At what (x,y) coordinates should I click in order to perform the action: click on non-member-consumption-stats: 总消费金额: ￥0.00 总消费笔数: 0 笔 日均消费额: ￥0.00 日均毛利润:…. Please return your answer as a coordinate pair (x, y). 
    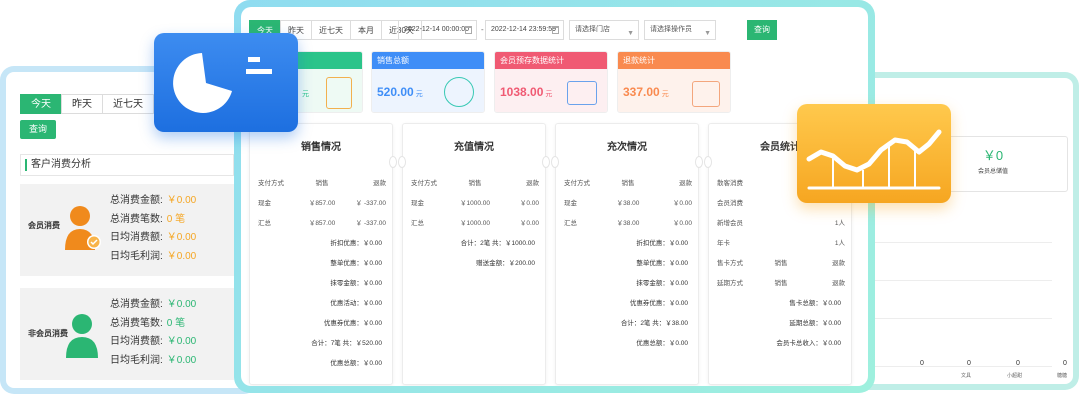
    Looking at the image, I should click on (153, 333).